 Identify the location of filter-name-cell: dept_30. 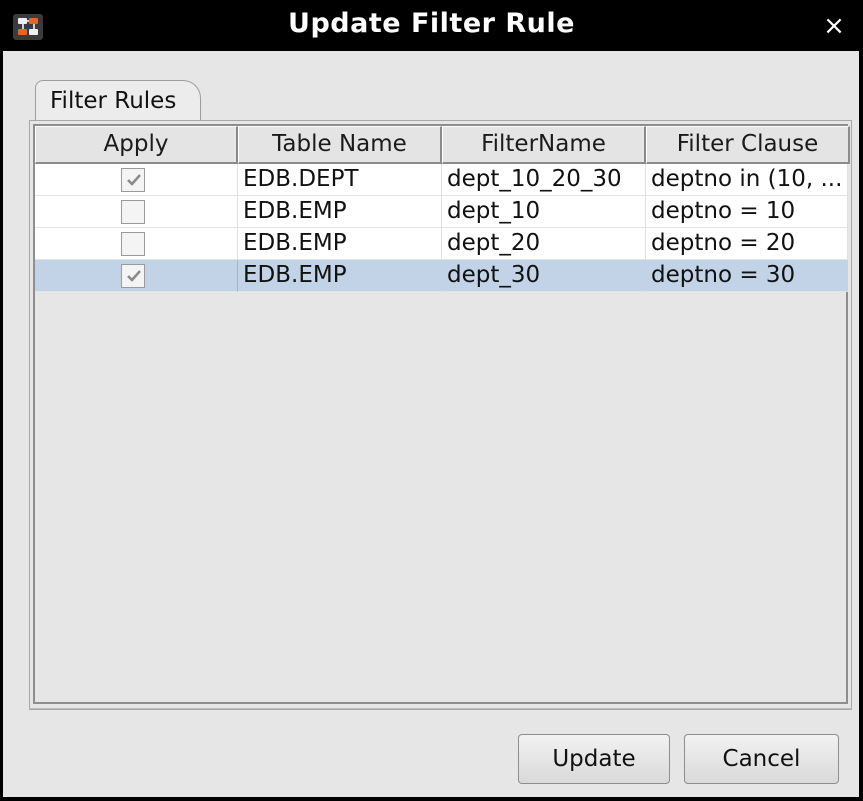
(544, 276).